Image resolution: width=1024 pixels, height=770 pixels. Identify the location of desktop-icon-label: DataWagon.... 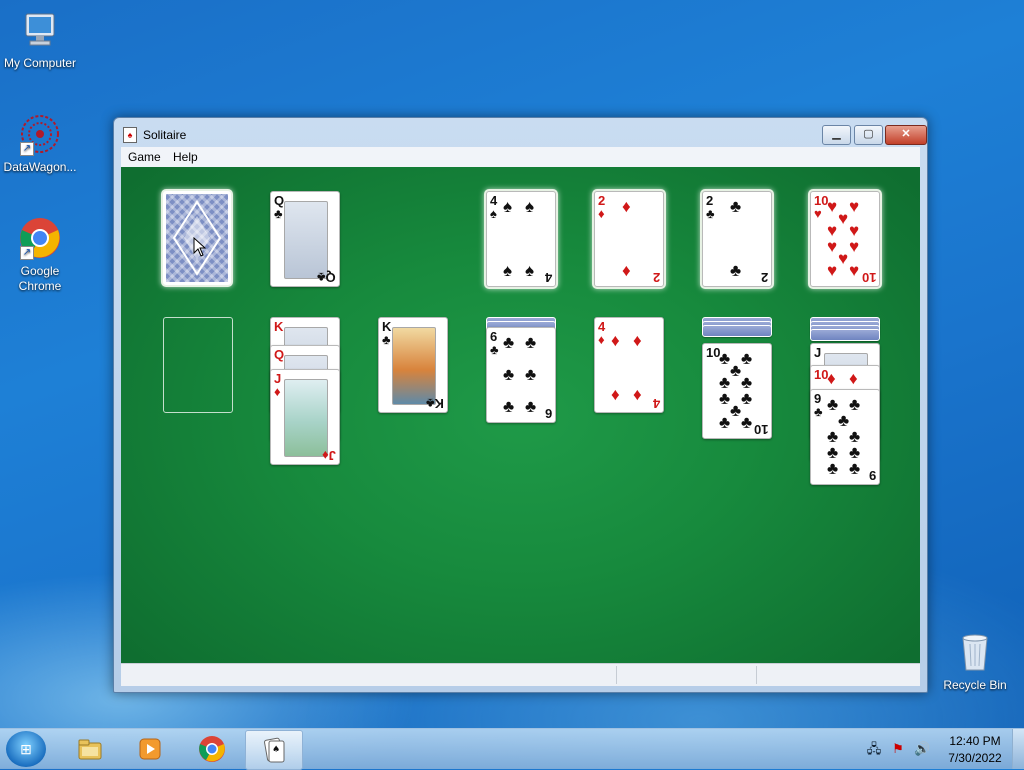
(40, 167).